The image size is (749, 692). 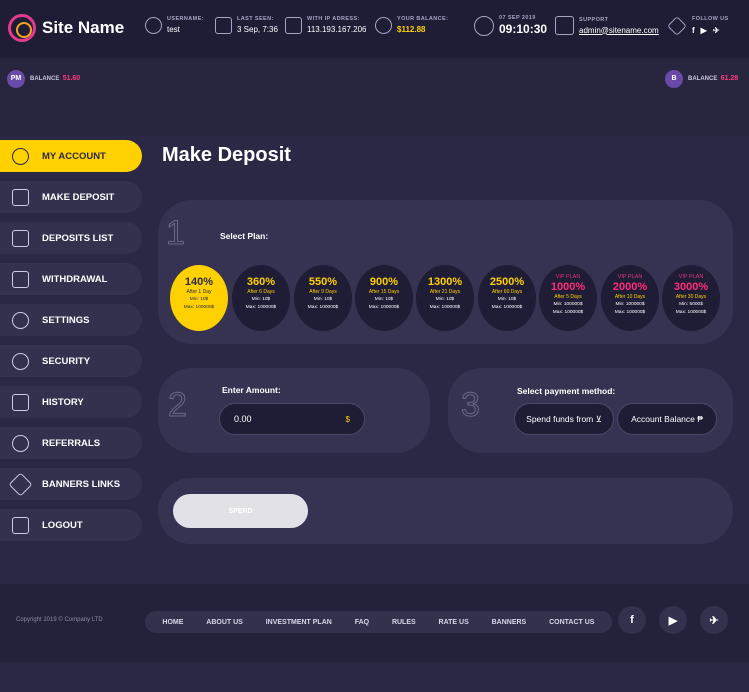 I want to click on plan-option: 140% After 1 Day Min: 10$ Max: 100000$, so click(x=199, y=298).